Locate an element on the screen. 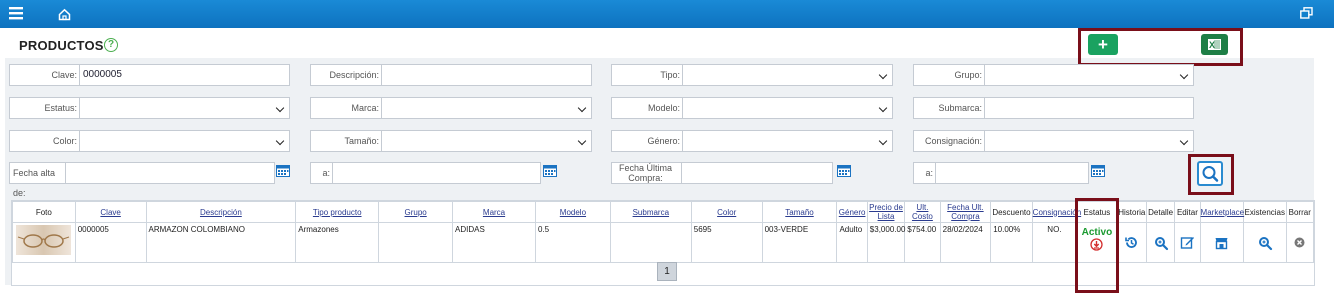 Image resolution: width=1334 pixels, height=293 pixels. tipo-select is located at coordinates (787, 75).